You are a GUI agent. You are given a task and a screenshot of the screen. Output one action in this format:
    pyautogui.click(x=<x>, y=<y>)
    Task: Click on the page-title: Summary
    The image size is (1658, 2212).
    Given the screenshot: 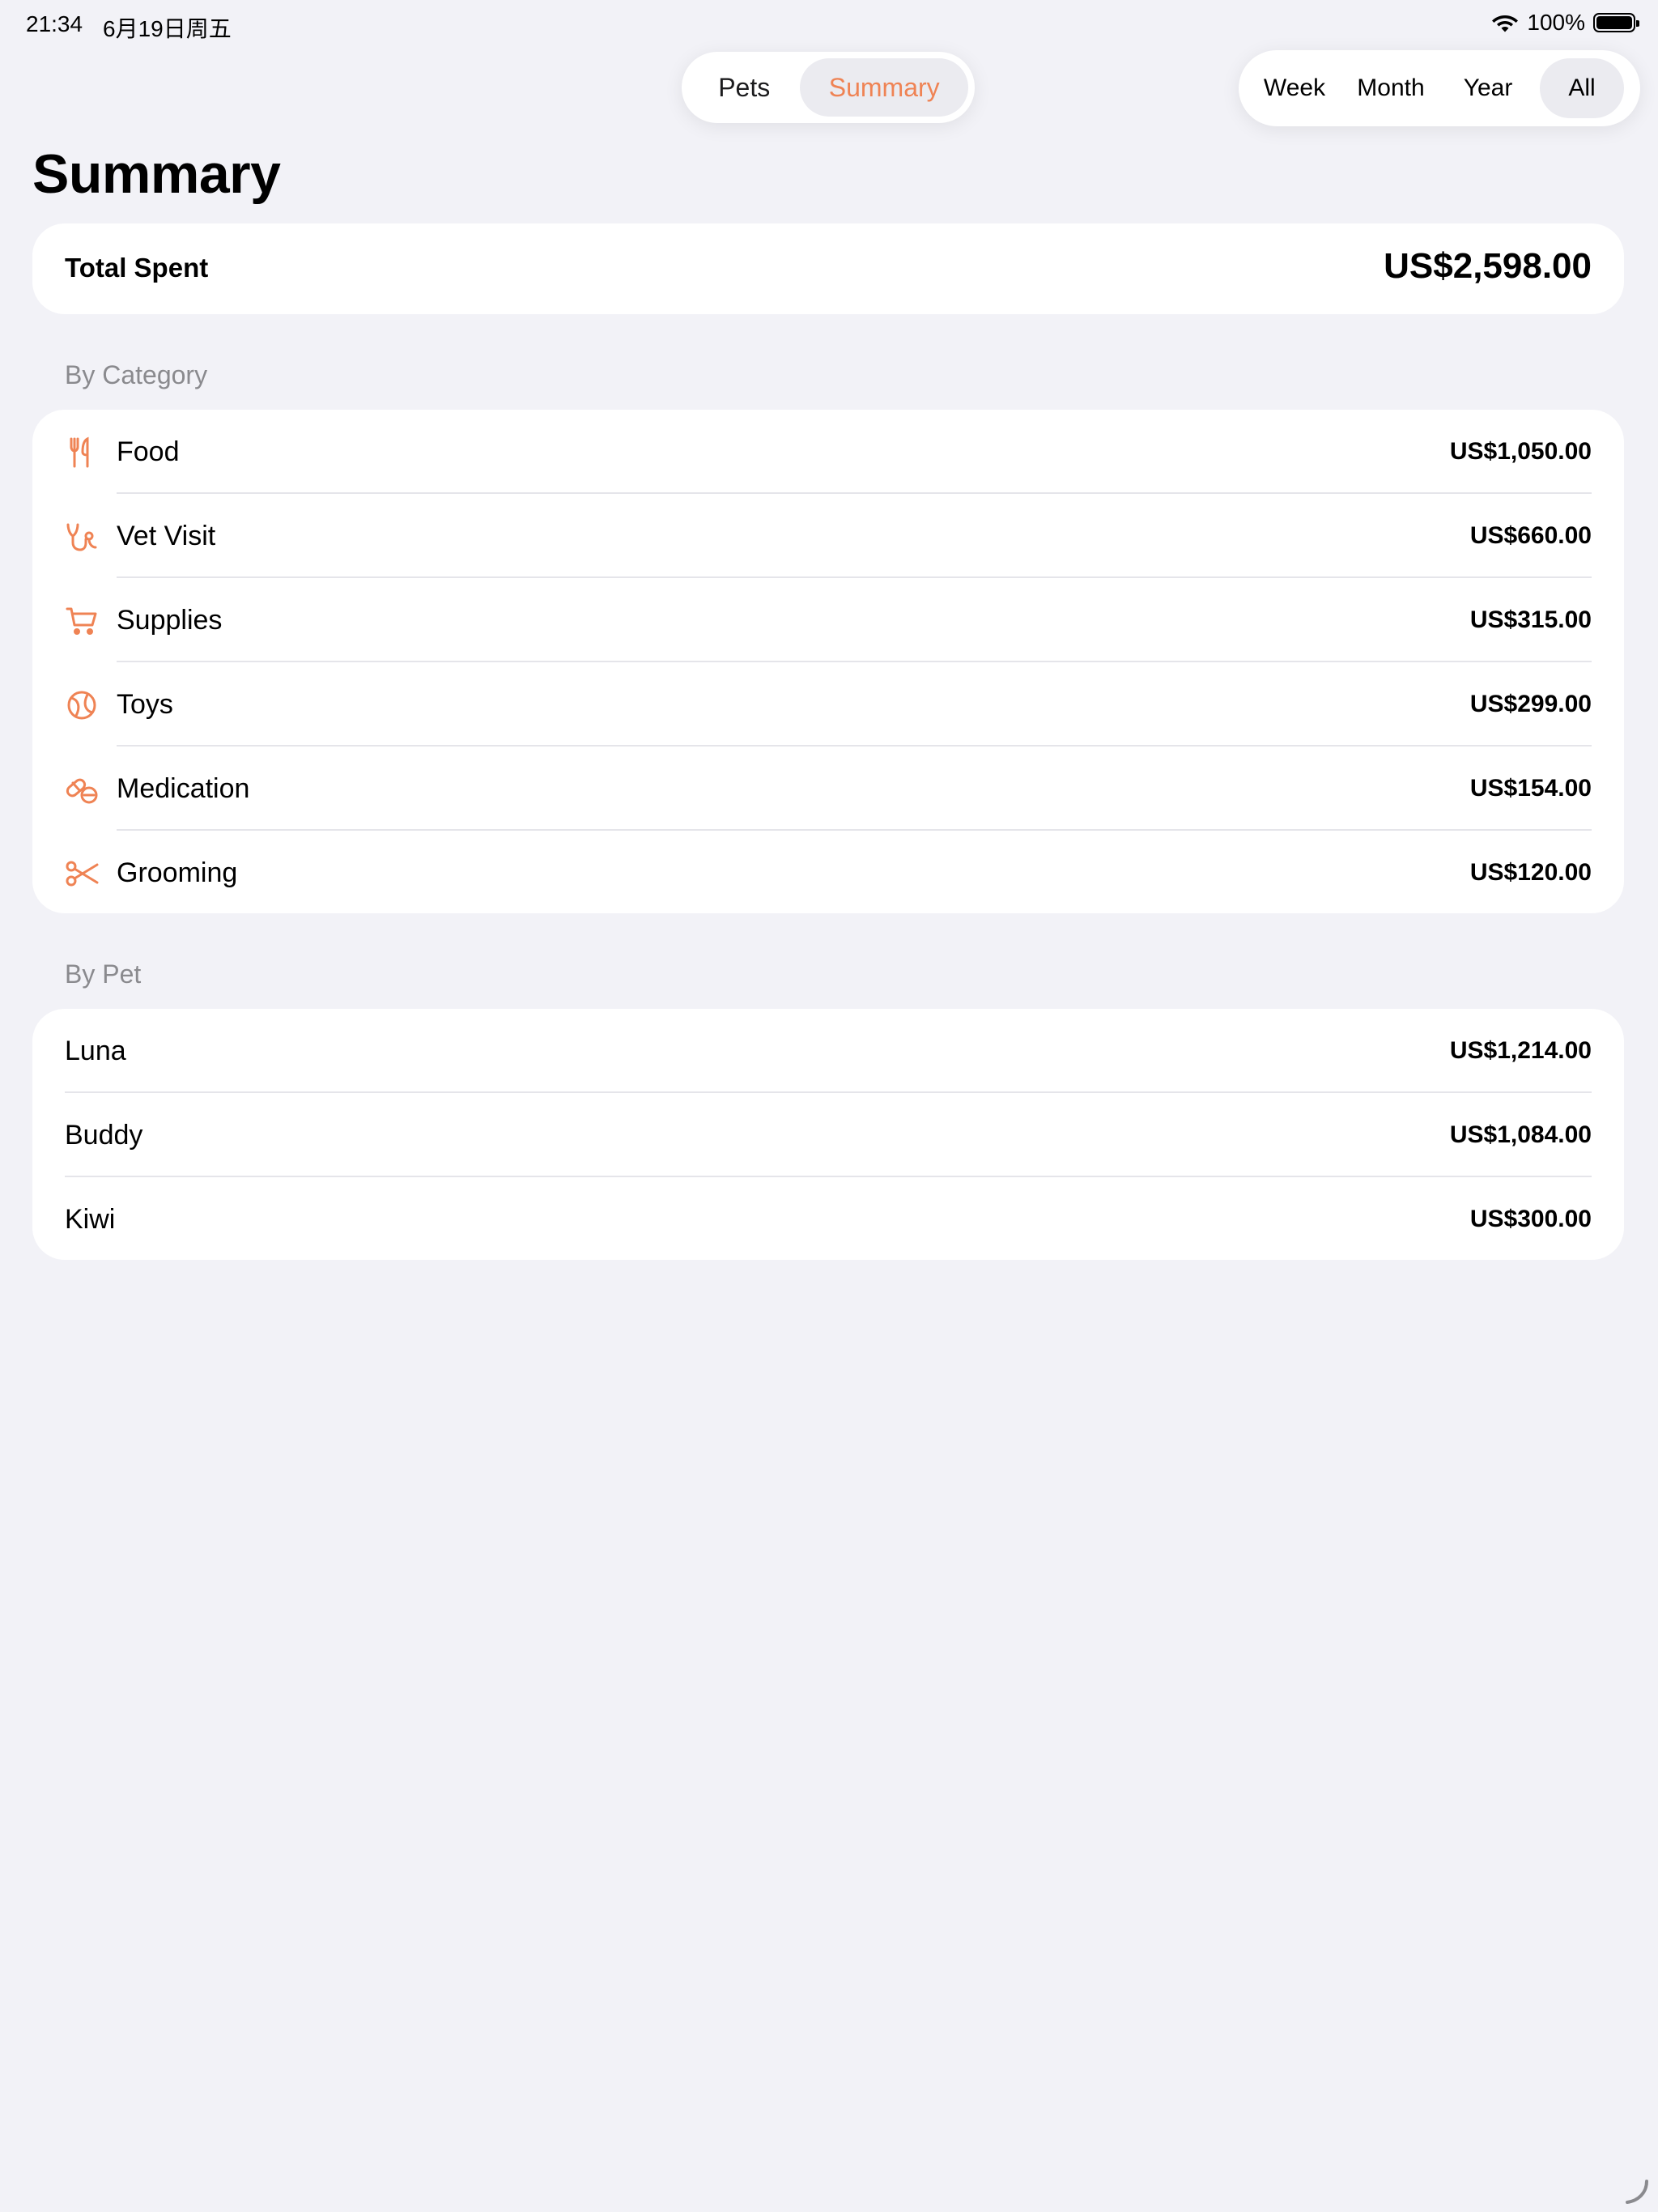 What is the action you would take?
    pyautogui.click(x=156, y=174)
    